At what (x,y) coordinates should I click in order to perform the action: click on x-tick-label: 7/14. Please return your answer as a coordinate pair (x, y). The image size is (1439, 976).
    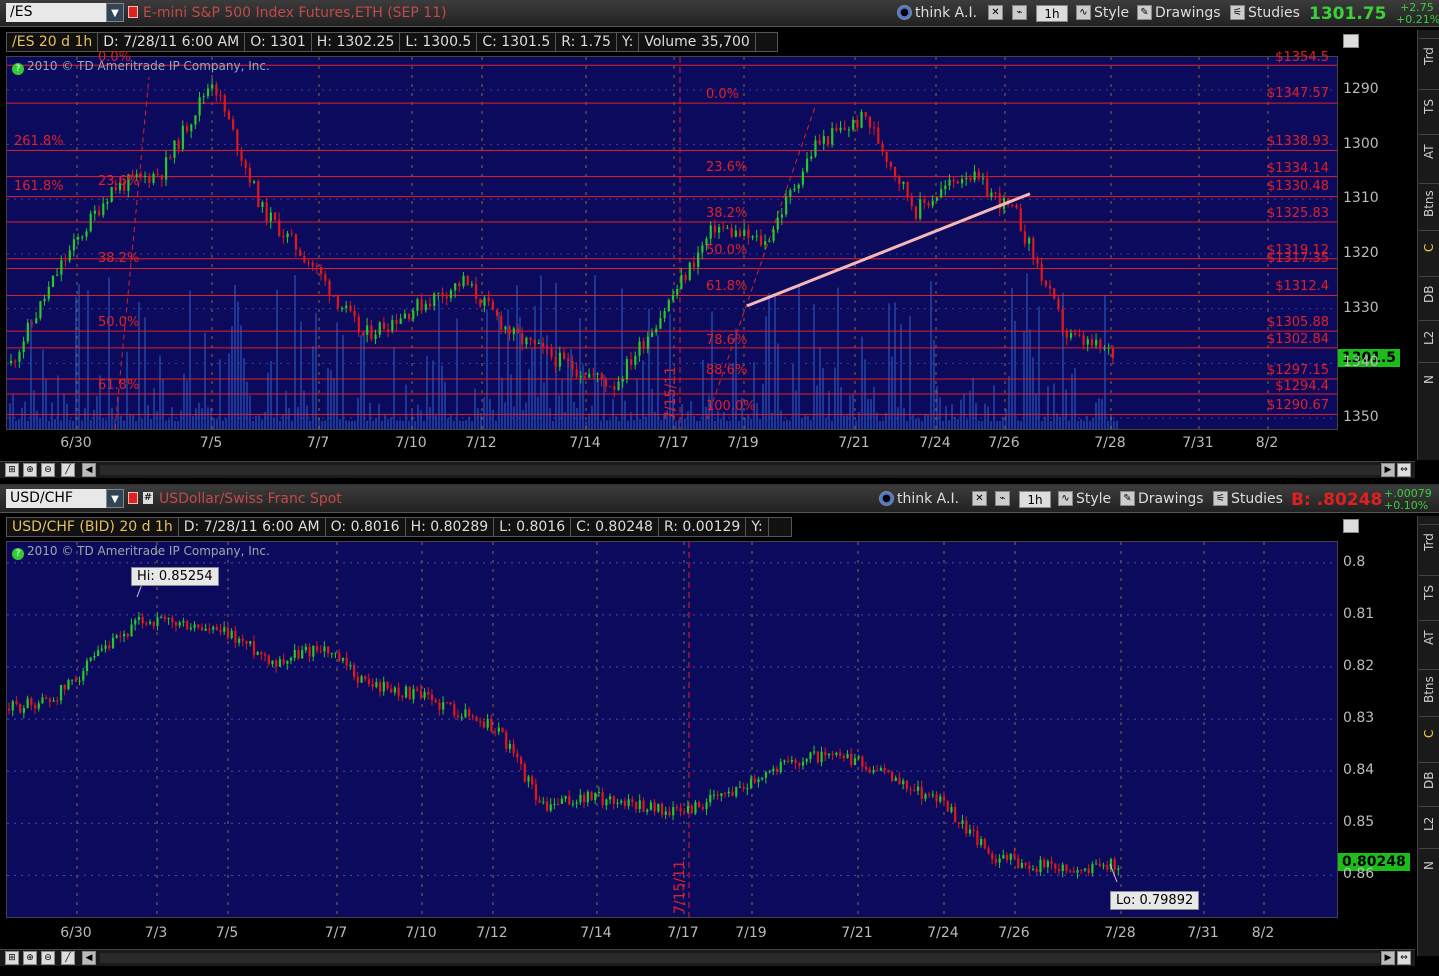
    Looking at the image, I should click on (596, 933).